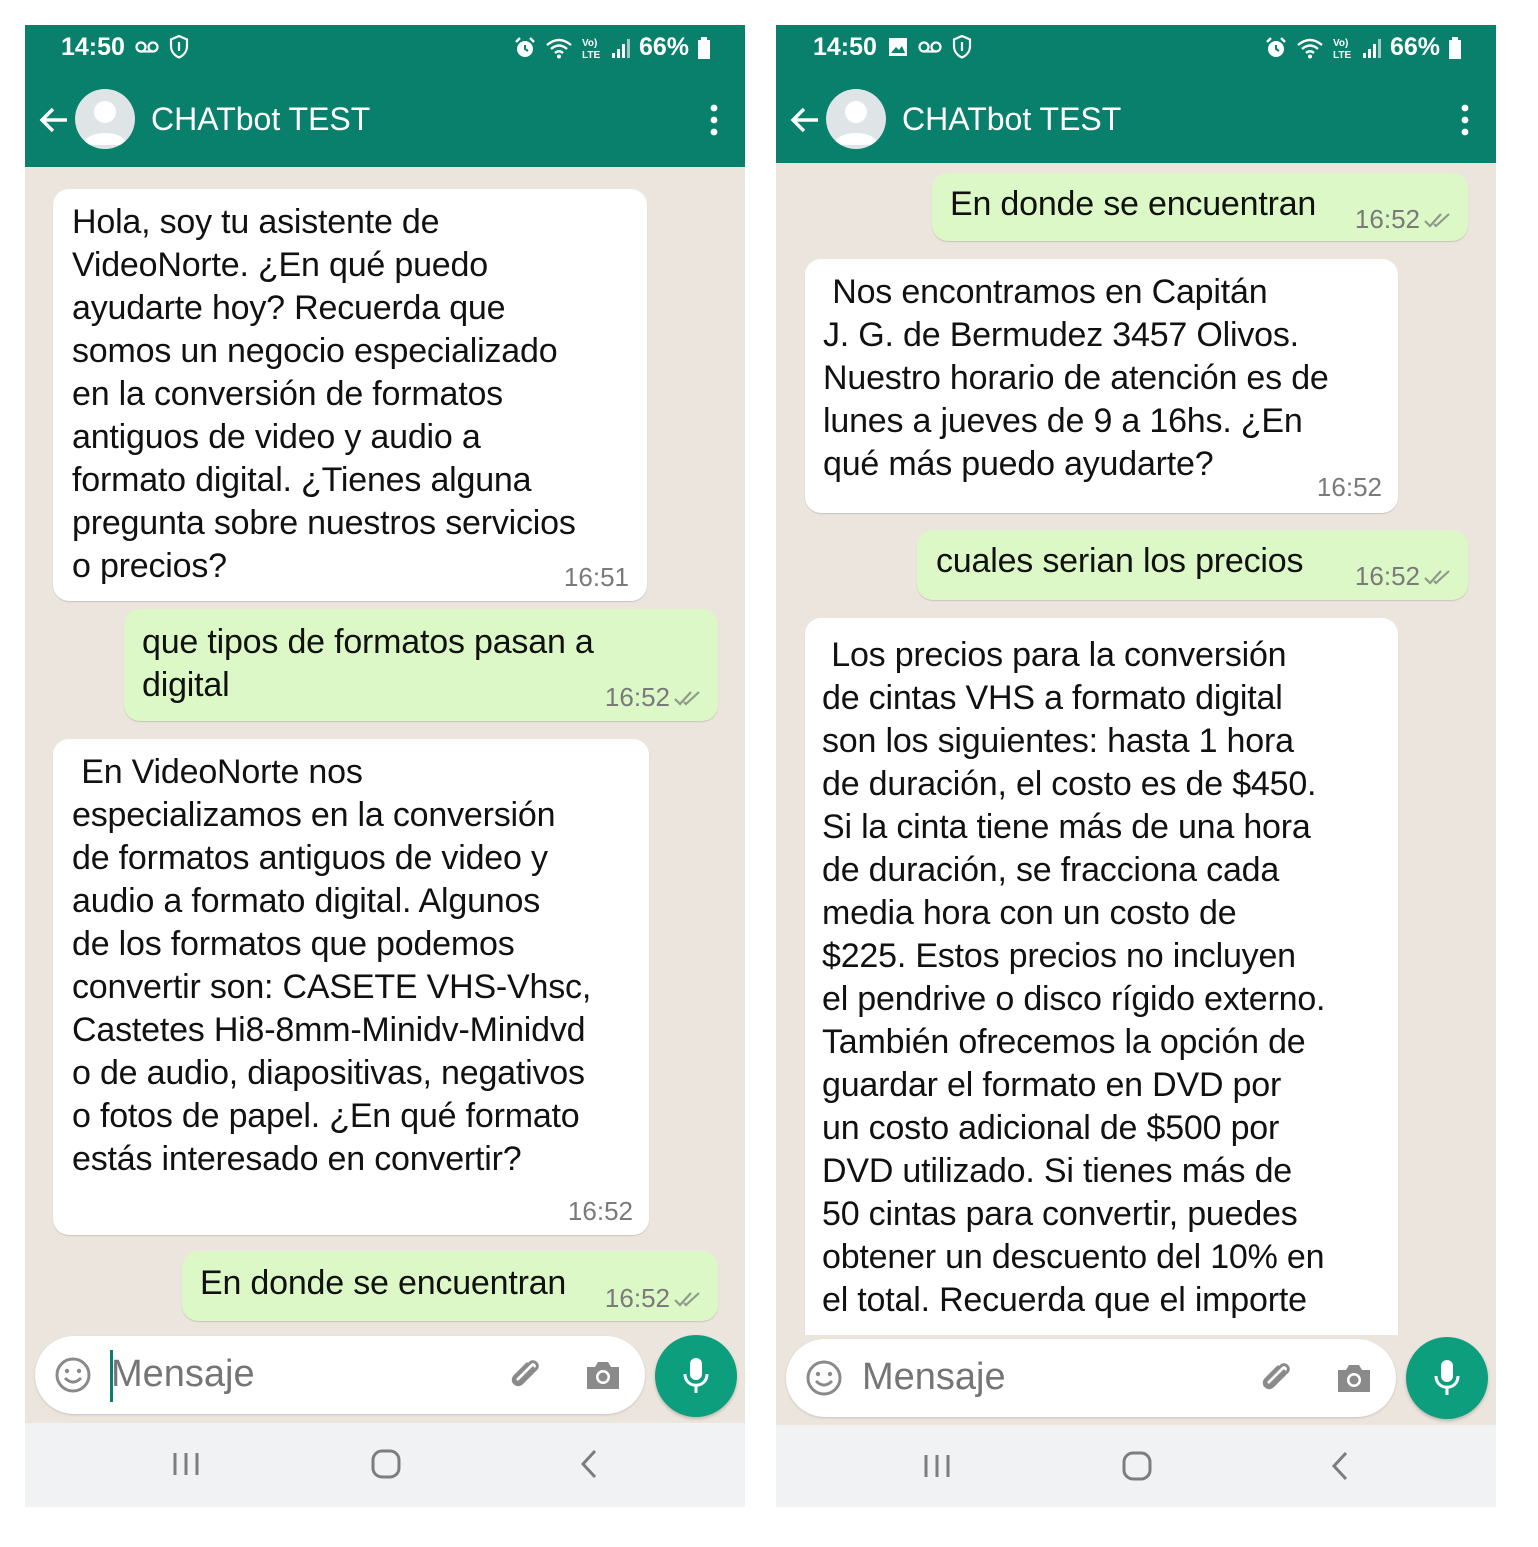  What do you see at coordinates (898, 47) in the screenshot?
I see `image-icon` at bounding box center [898, 47].